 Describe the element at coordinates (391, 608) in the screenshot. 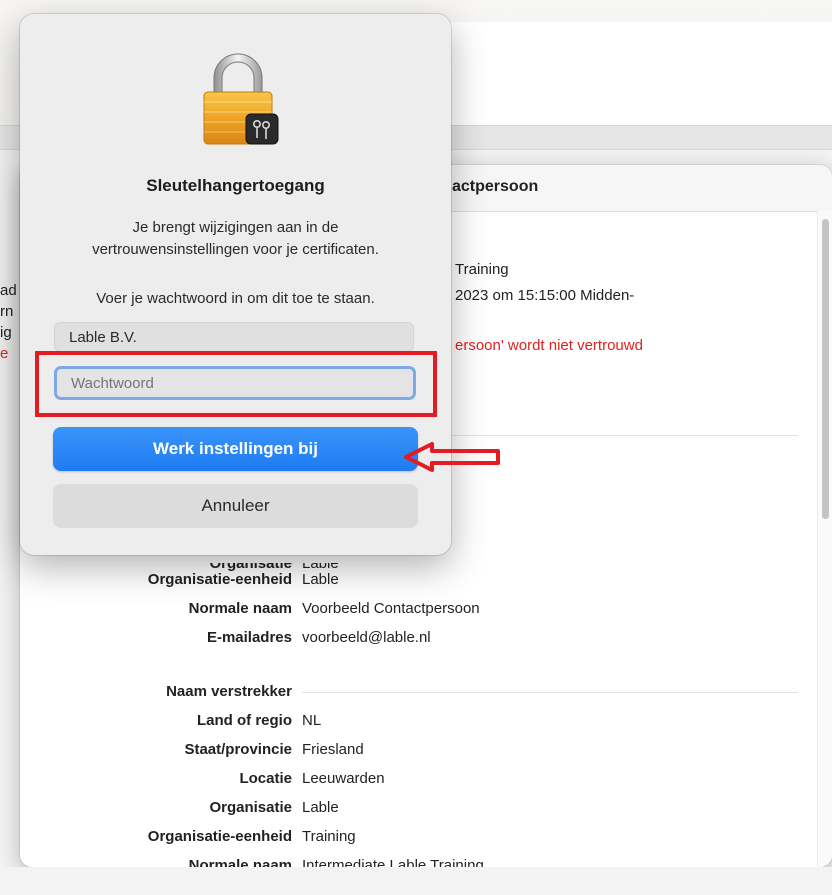

I see `detail-value: Voorbeeld Contactpersoon` at that location.